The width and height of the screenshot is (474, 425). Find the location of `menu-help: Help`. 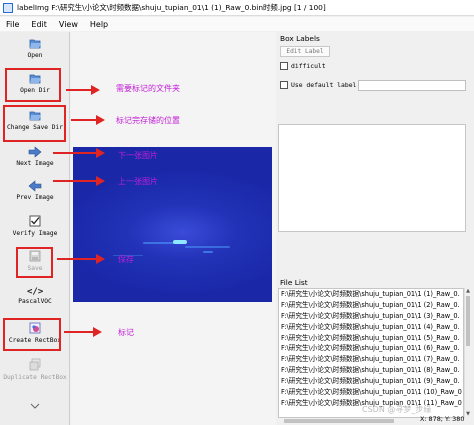

menu-help: Help is located at coordinates (99, 24).